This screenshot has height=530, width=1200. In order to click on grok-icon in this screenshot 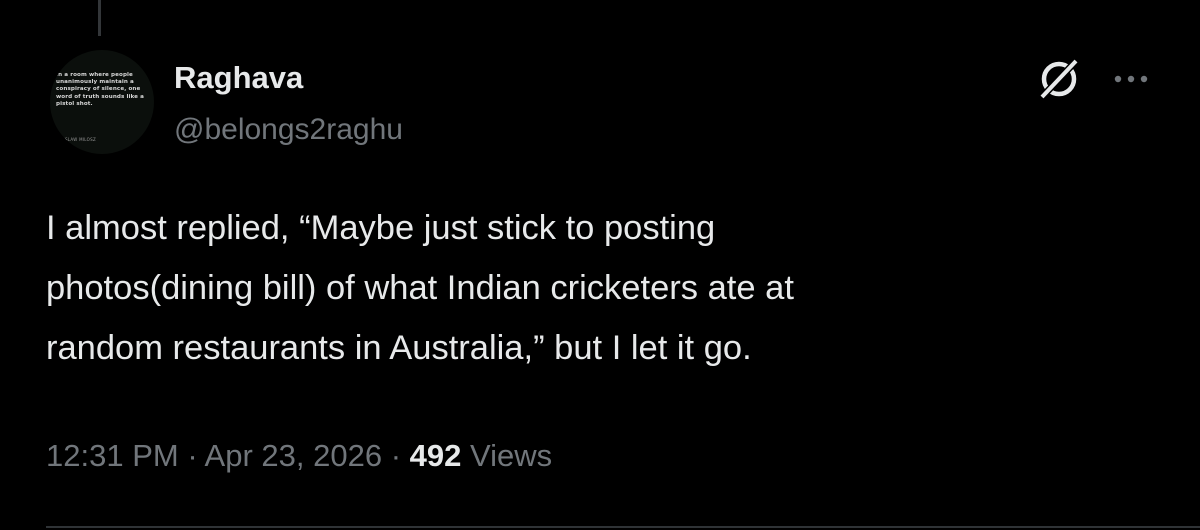, I will do `click(1059, 79)`.